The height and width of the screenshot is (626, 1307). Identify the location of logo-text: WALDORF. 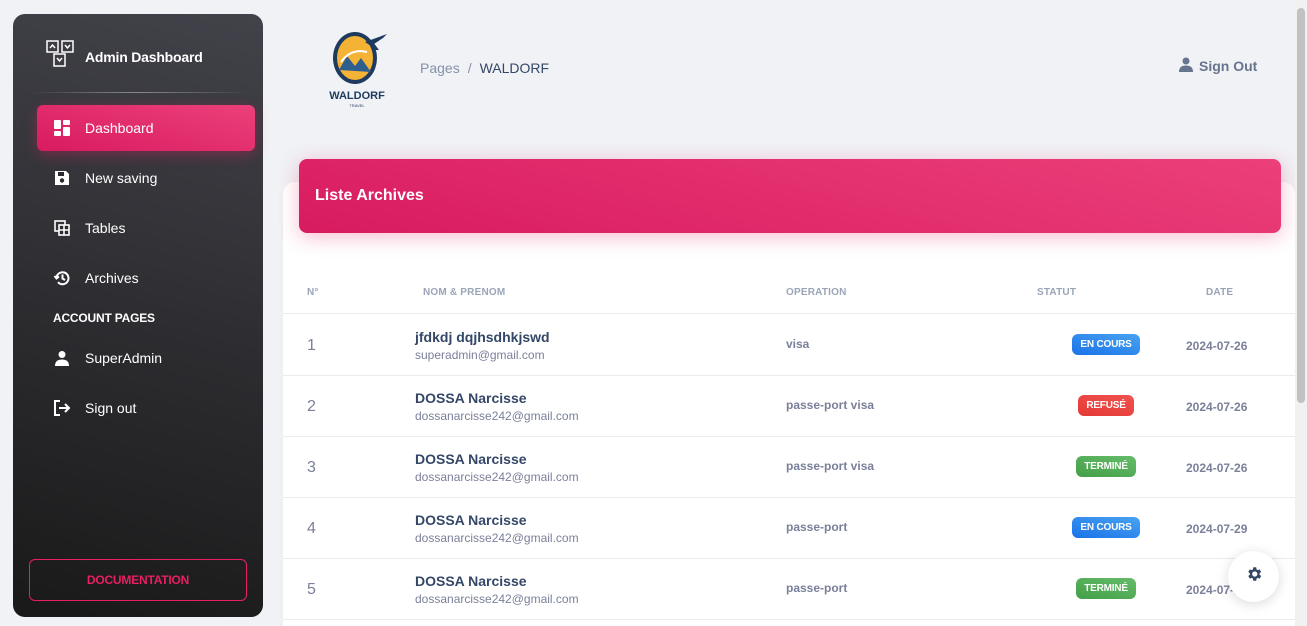
(357, 96).